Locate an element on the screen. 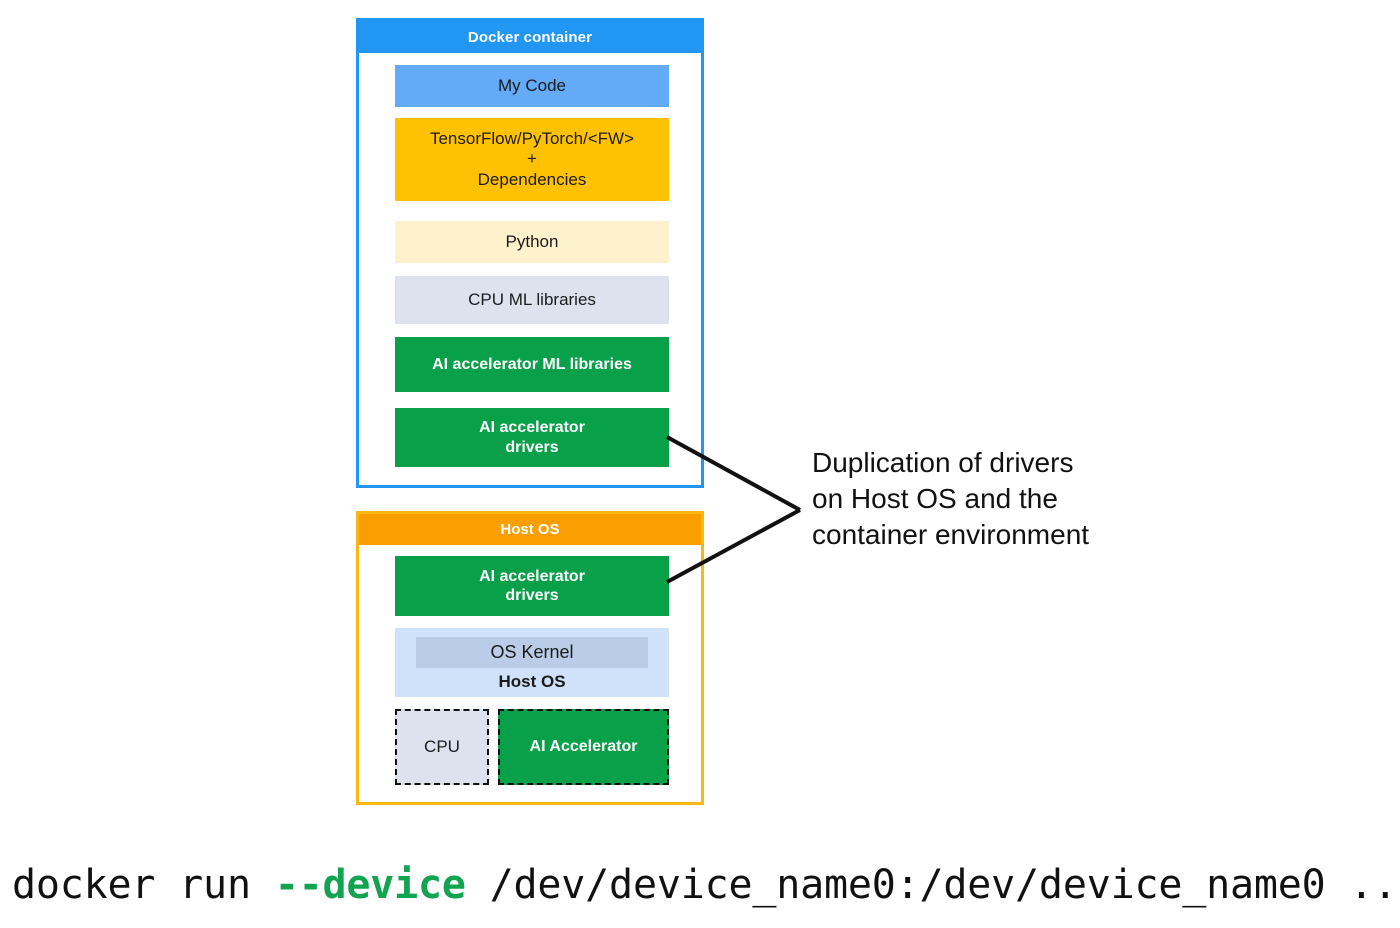 This screenshot has height=928, width=1400. hardware-ai-accelerator-label: AI Accelerator is located at coordinates (583, 747).